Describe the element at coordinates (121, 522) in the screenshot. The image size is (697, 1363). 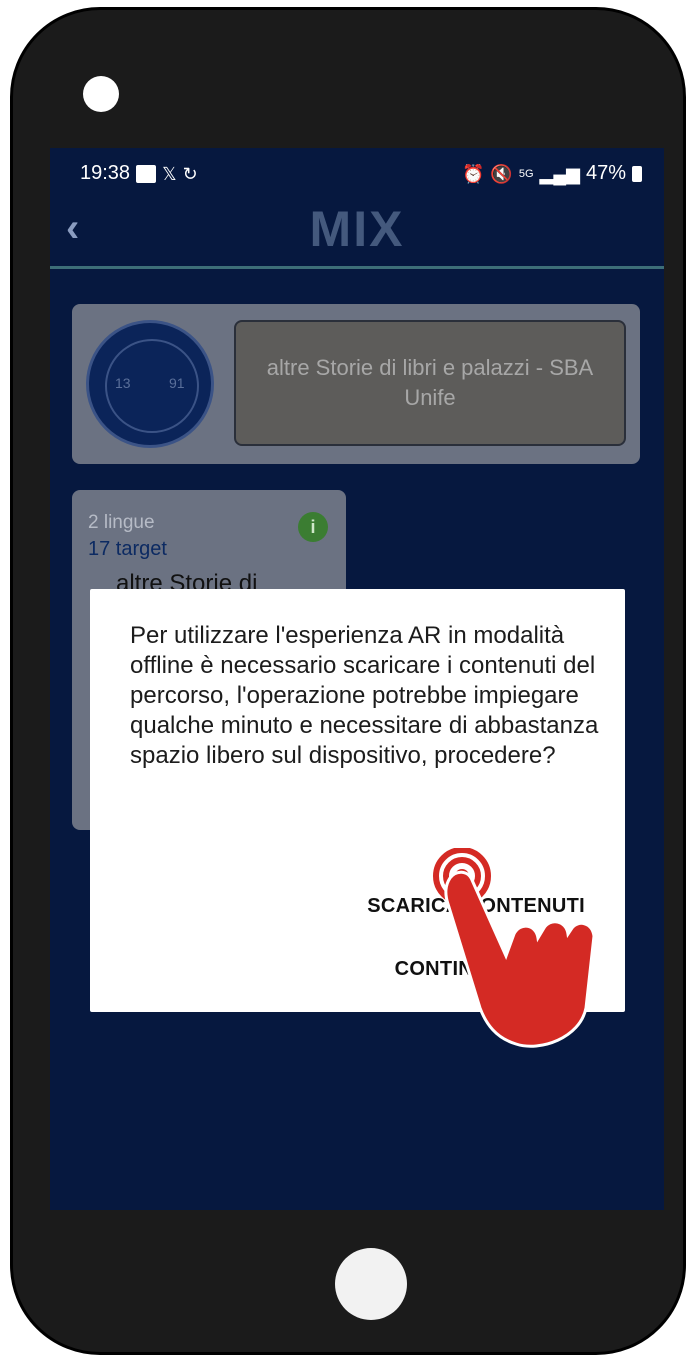
I see `languages-count: 2 lingue` at that location.